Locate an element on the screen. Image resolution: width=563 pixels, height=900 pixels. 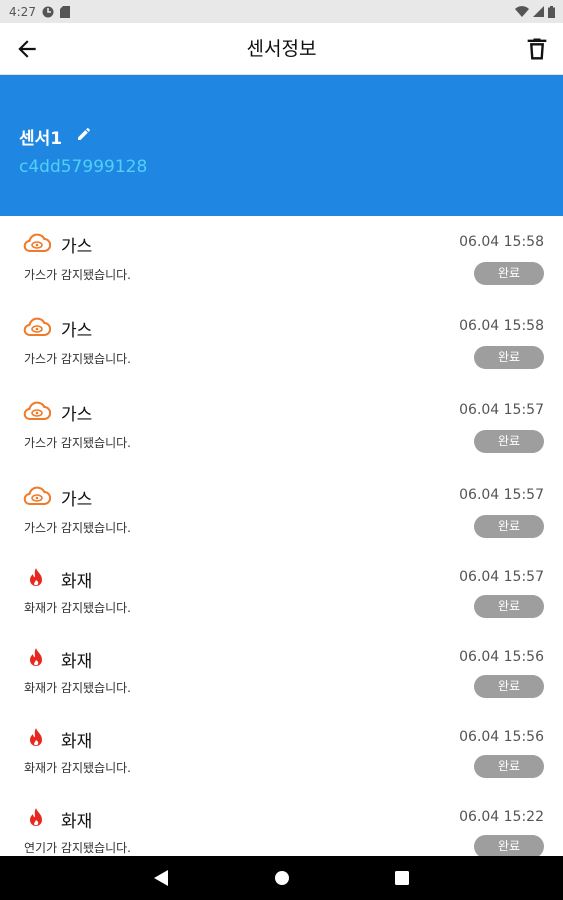
circle-home-icon is located at coordinates (282, 878).